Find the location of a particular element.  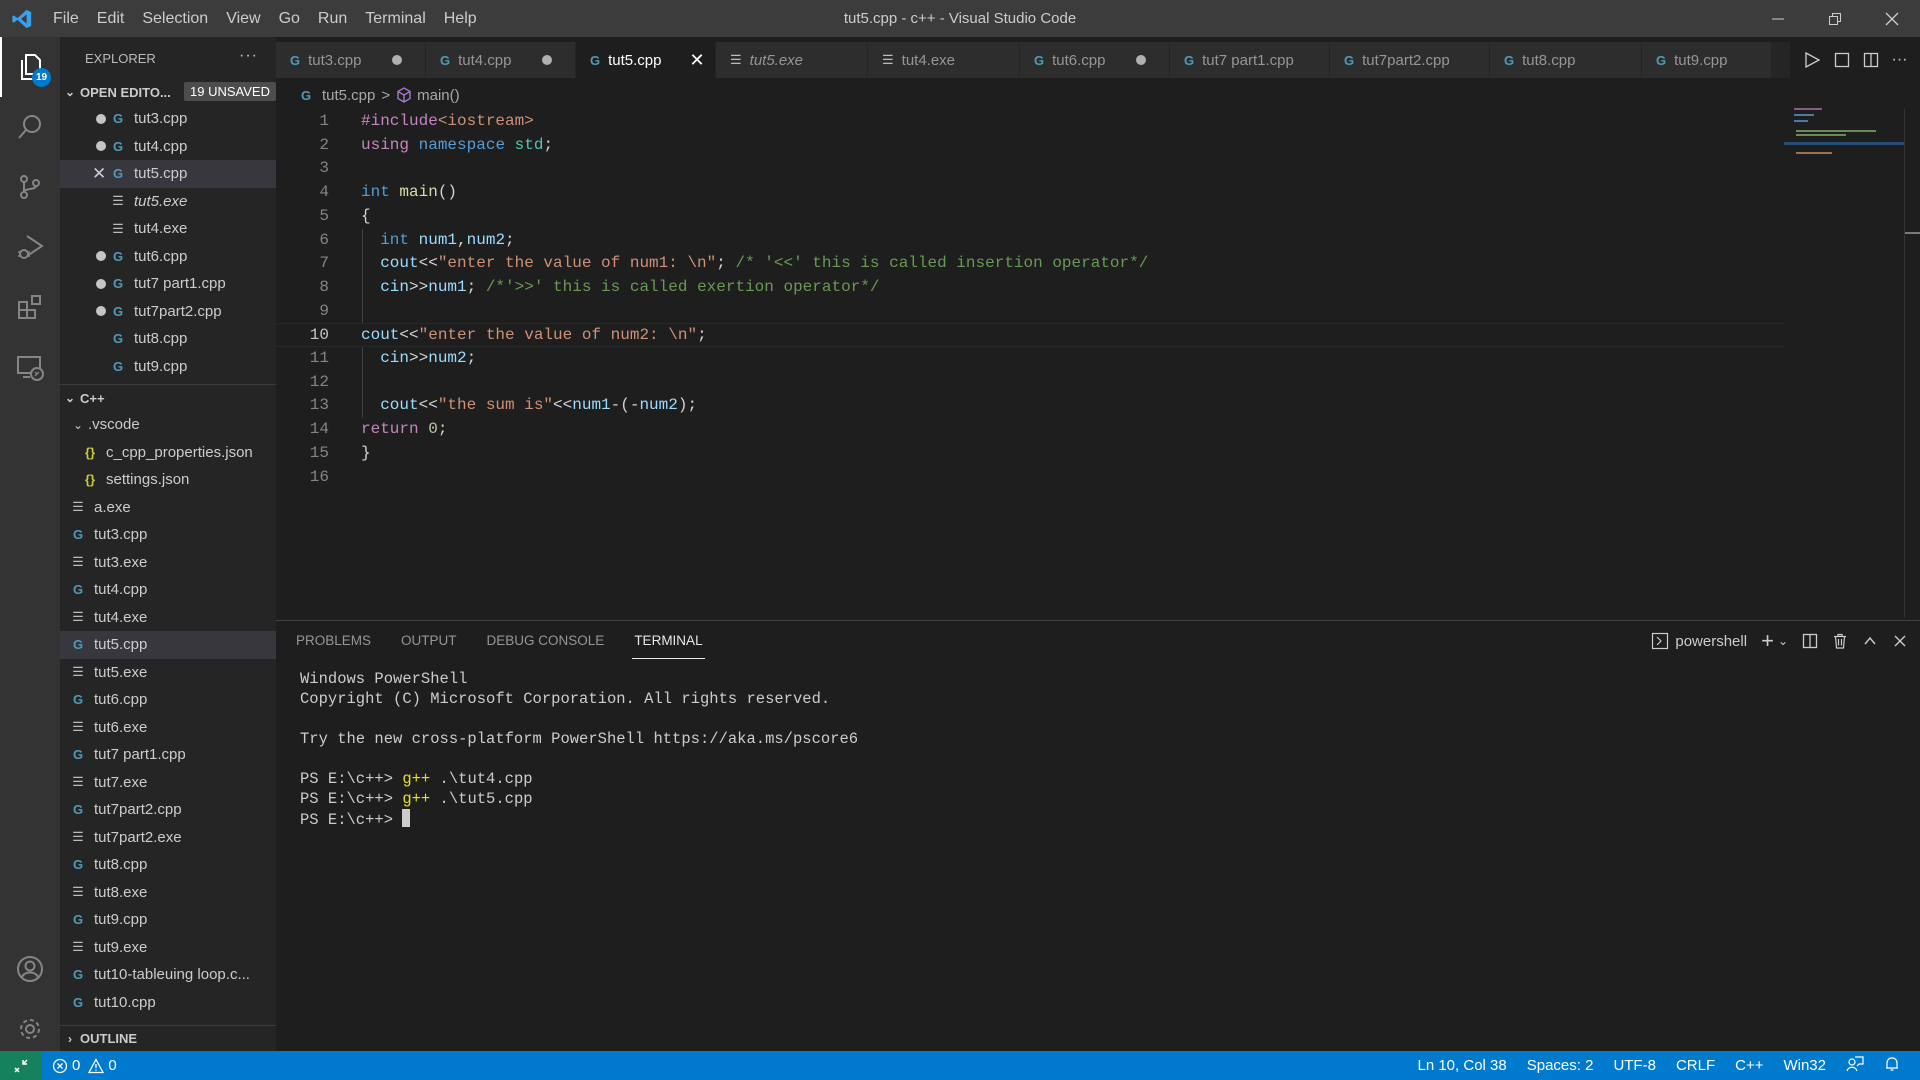

split-terminal-icon is located at coordinates (1810, 641).